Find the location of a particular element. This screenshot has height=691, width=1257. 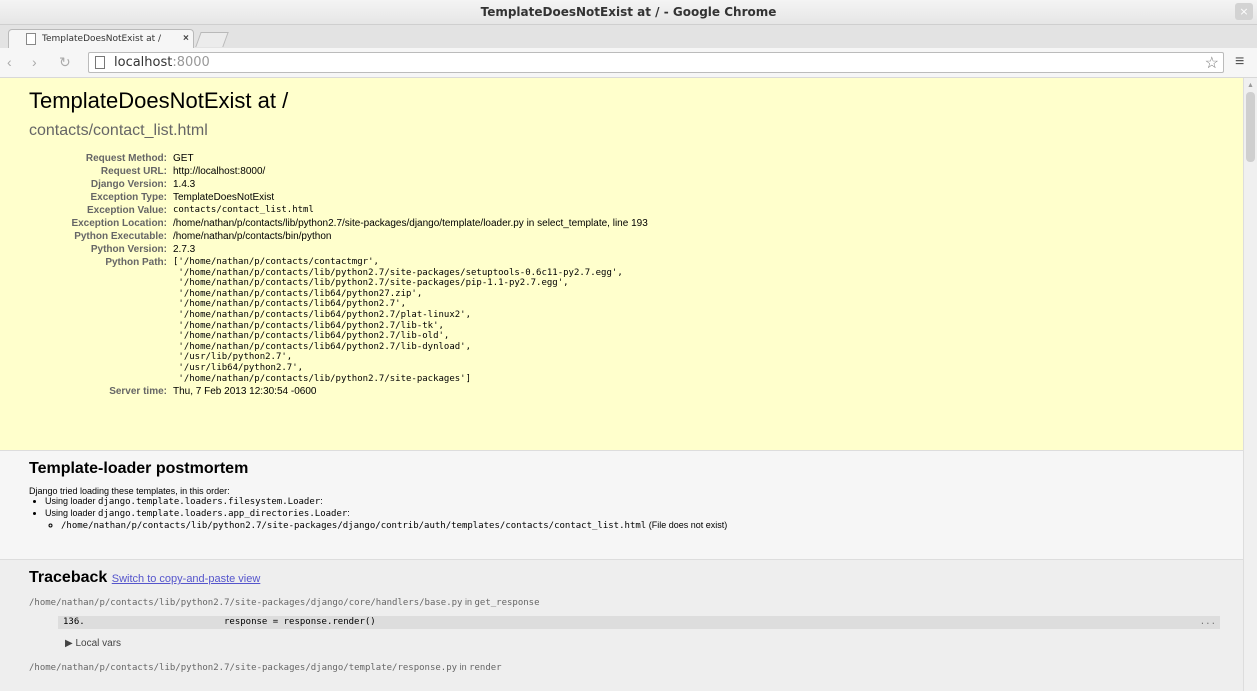

reload-icon: ↻ is located at coordinates (65, 62).